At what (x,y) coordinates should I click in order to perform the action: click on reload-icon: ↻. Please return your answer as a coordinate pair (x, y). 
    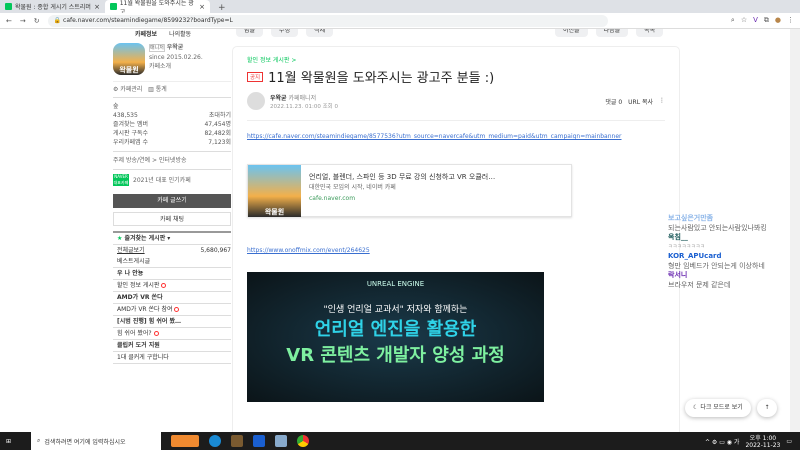
    Looking at the image, I should click on (37, 21).